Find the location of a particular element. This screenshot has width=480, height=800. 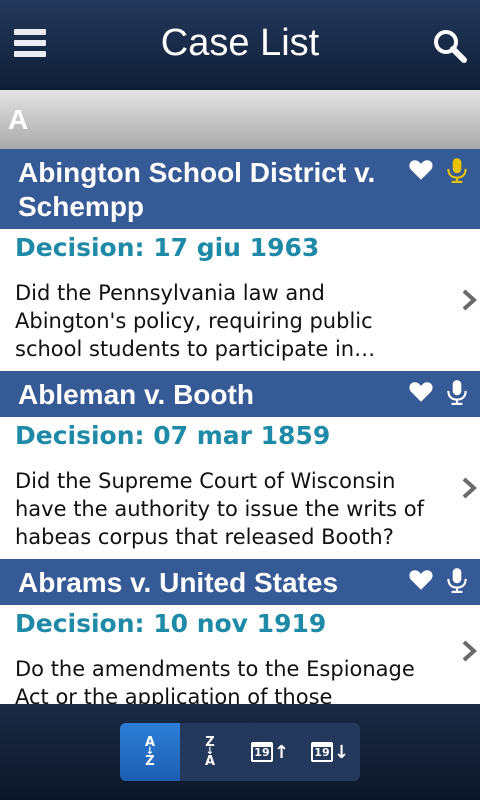

calendar-down-icon: 19 ↓ is located at coordinates (329, 752).